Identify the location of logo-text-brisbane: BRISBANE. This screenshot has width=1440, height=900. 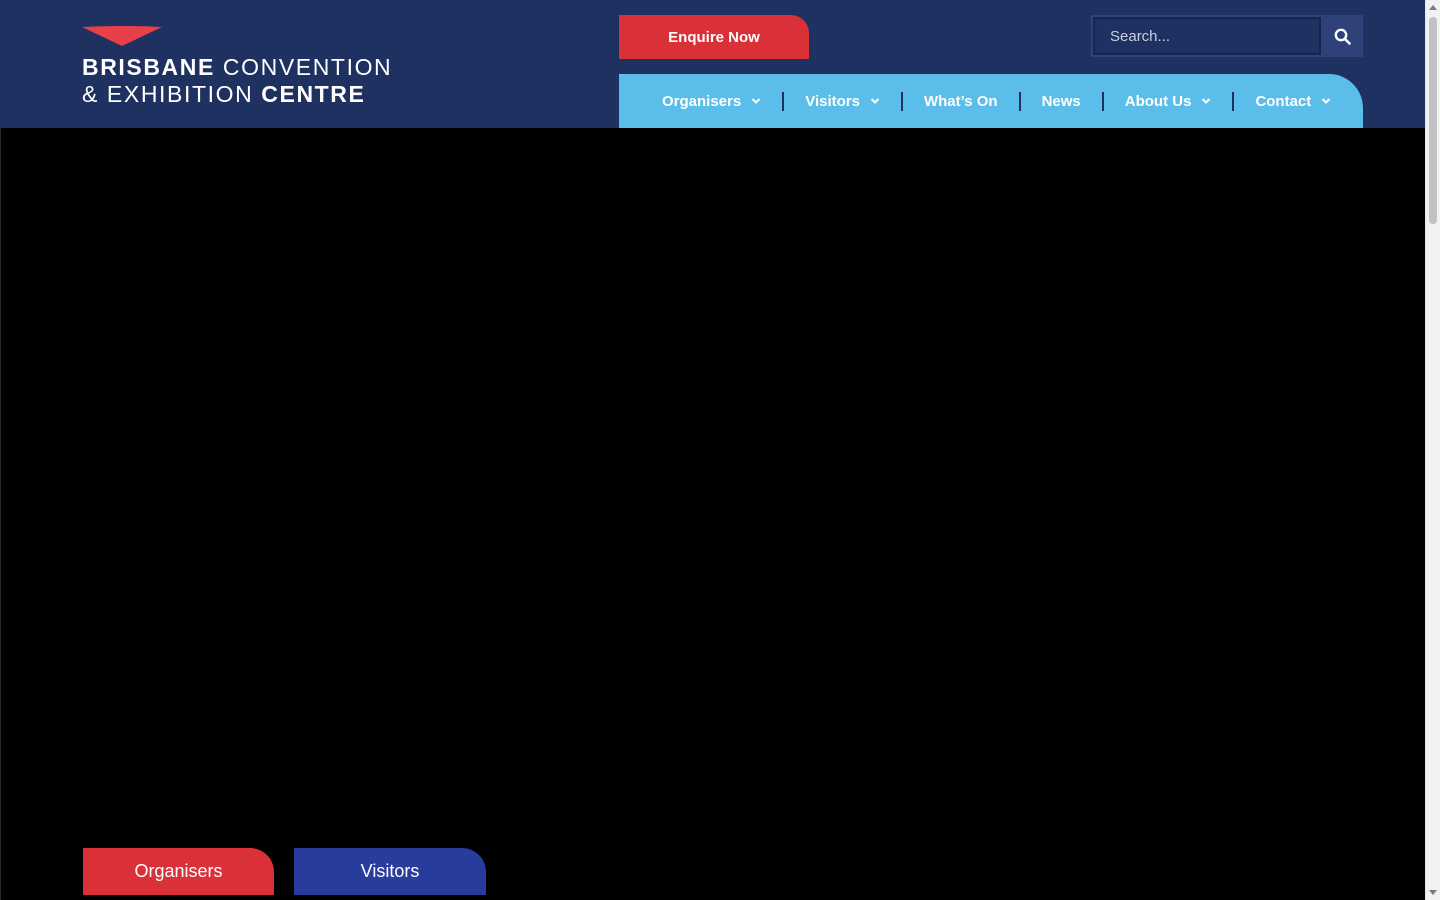
(148, 67).